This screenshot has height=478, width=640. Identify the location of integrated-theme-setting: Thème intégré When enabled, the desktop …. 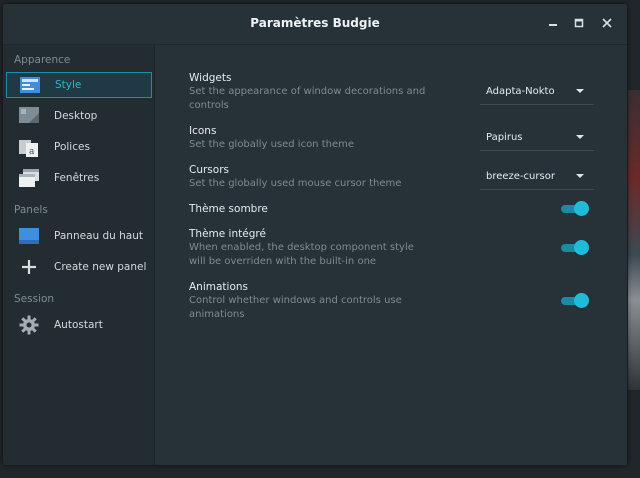
(309, 248).